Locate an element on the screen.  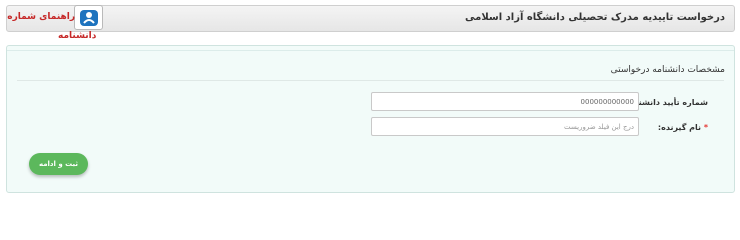
recipient-name-label: * نام گیرنده: is located at coordinates (683, 127).